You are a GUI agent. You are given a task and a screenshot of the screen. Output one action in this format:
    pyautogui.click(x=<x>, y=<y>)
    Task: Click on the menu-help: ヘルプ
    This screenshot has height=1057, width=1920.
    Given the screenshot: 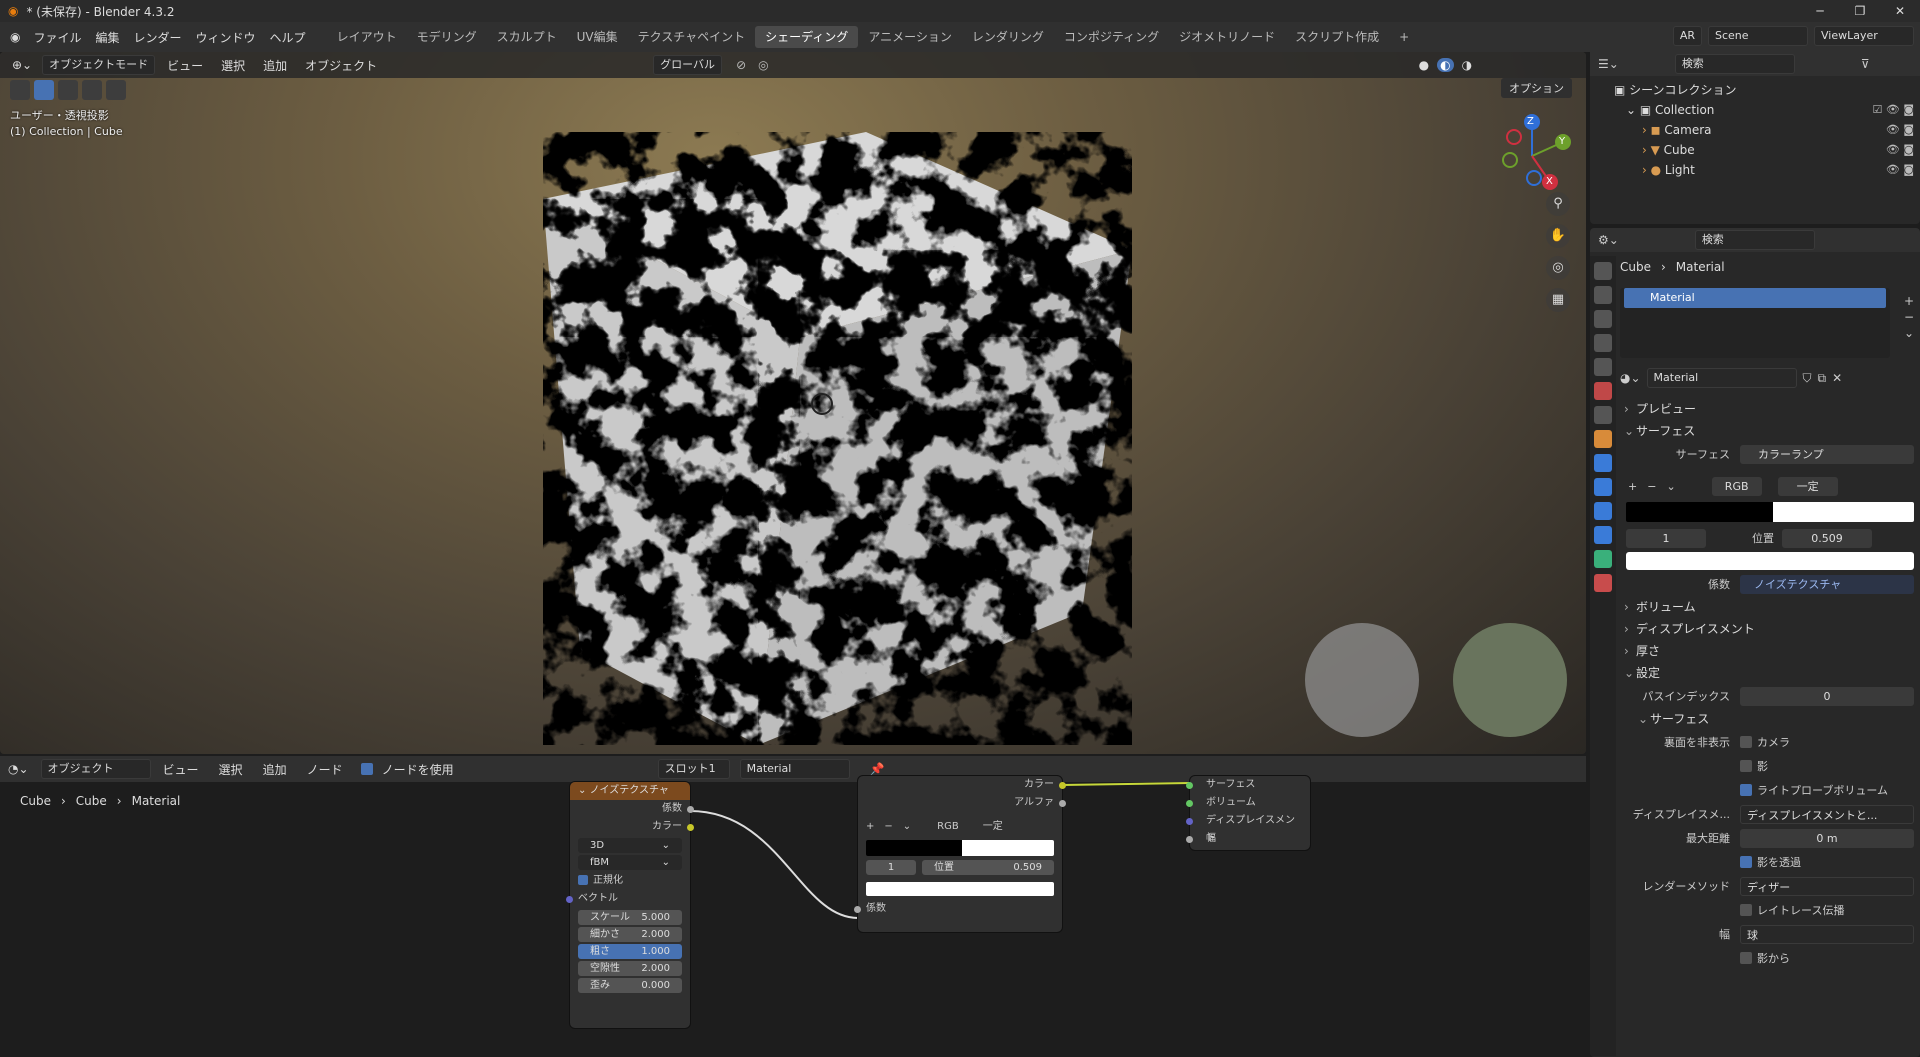 What is the action you would take?
    pyautogui.click(x=288, y=37)
    